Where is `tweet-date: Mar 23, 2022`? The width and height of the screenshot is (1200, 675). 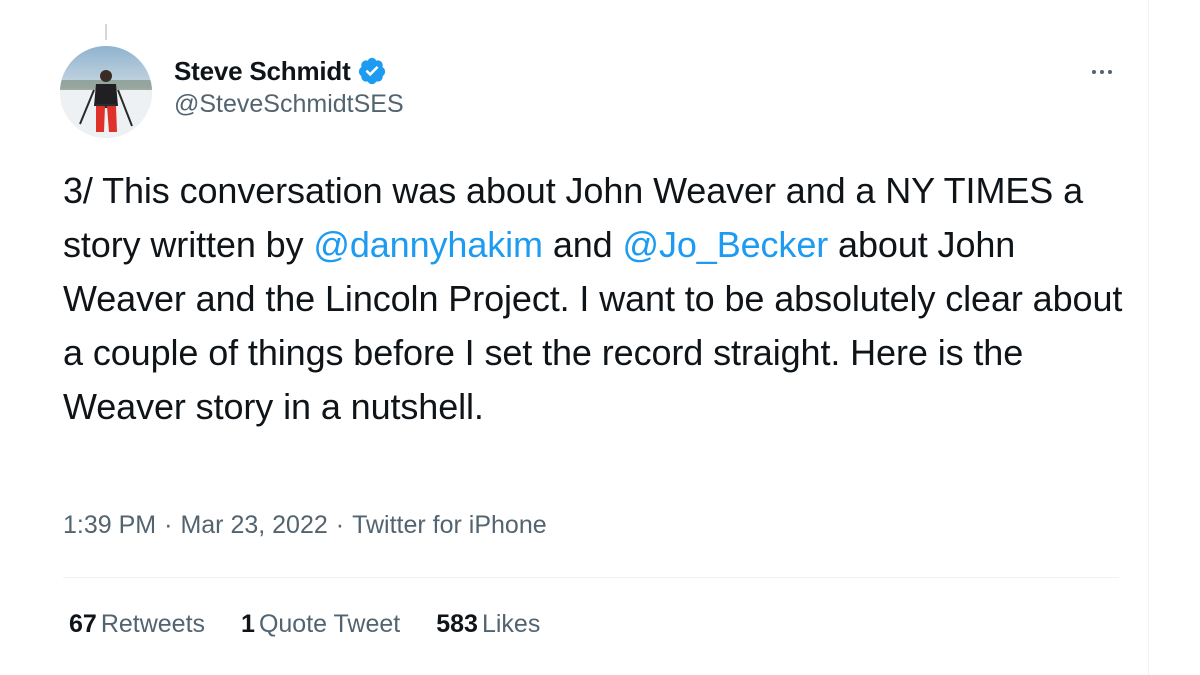 tweet-date: Mar 23, 2022 is located at coordinates (253, 525).